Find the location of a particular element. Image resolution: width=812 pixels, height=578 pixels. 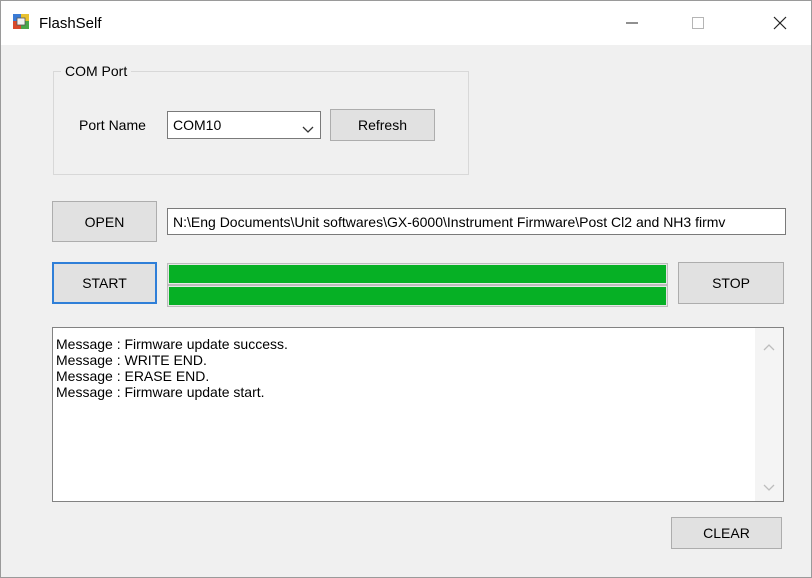

refresh-button-label: Refresh is located at coordinates (382, 125).